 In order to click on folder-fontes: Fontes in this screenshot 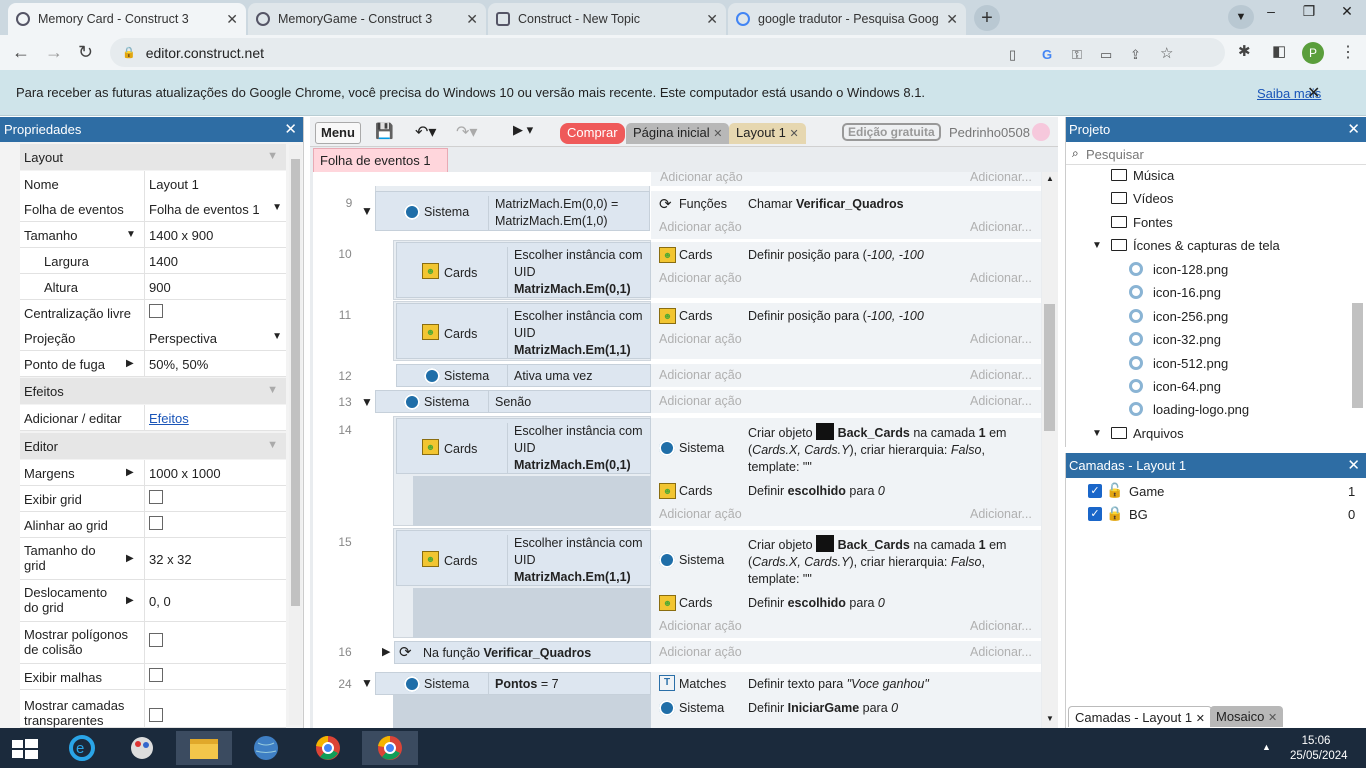, I will do `click(1153, 222)`.